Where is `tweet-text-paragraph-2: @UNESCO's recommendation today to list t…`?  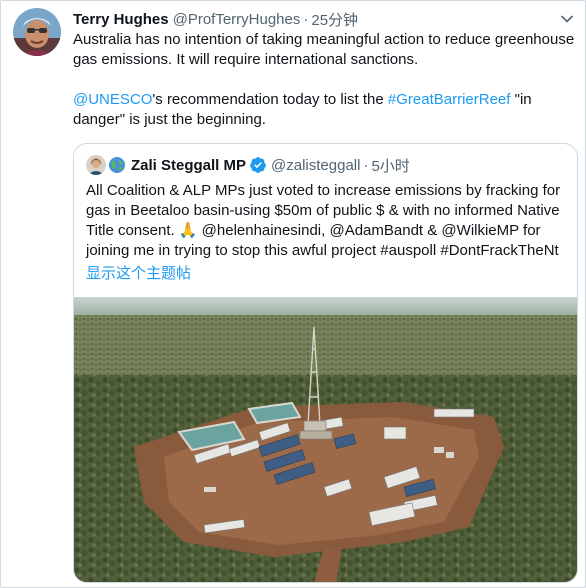 tweet-text-paragraph-2: @UNESCO's recommendation today to list t… is located at coordinates (327, 110).